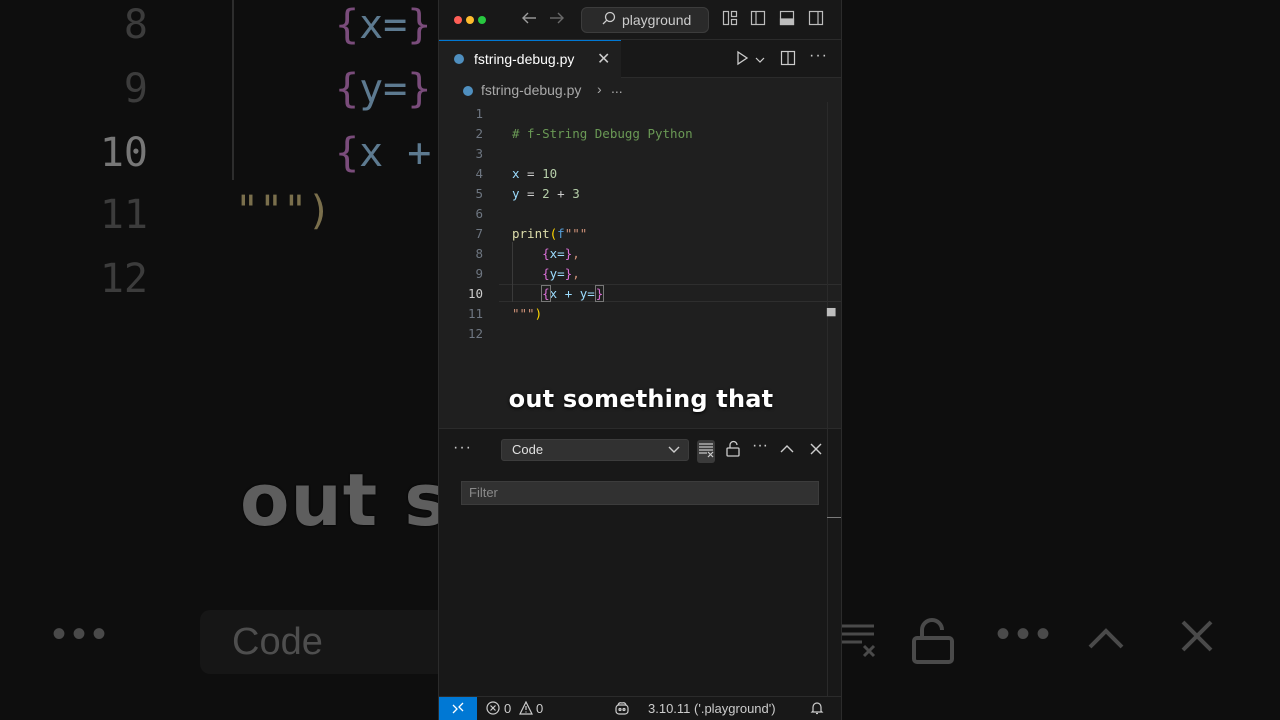 The width and height of the screenshot is (1280, 720). I want to click on run-icon, so click(742, 60).